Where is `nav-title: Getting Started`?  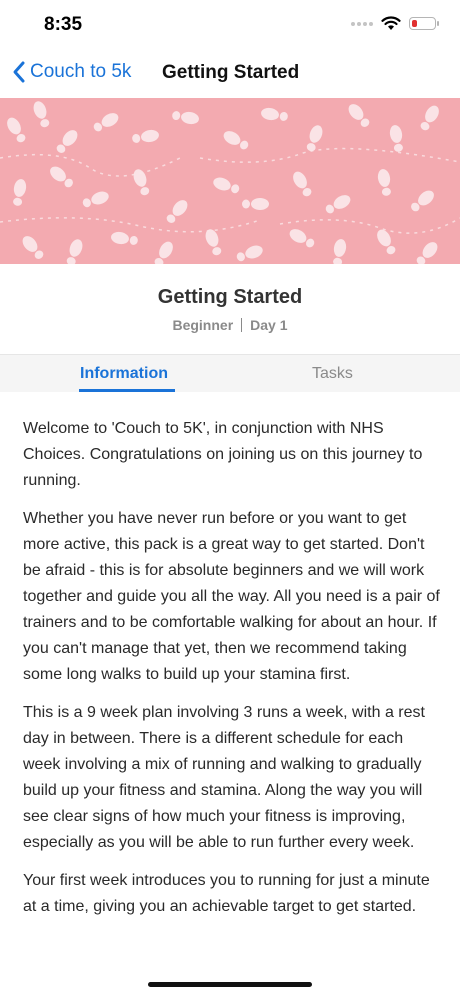 nav-title: Getting Started is located at coordinates (231, 72).